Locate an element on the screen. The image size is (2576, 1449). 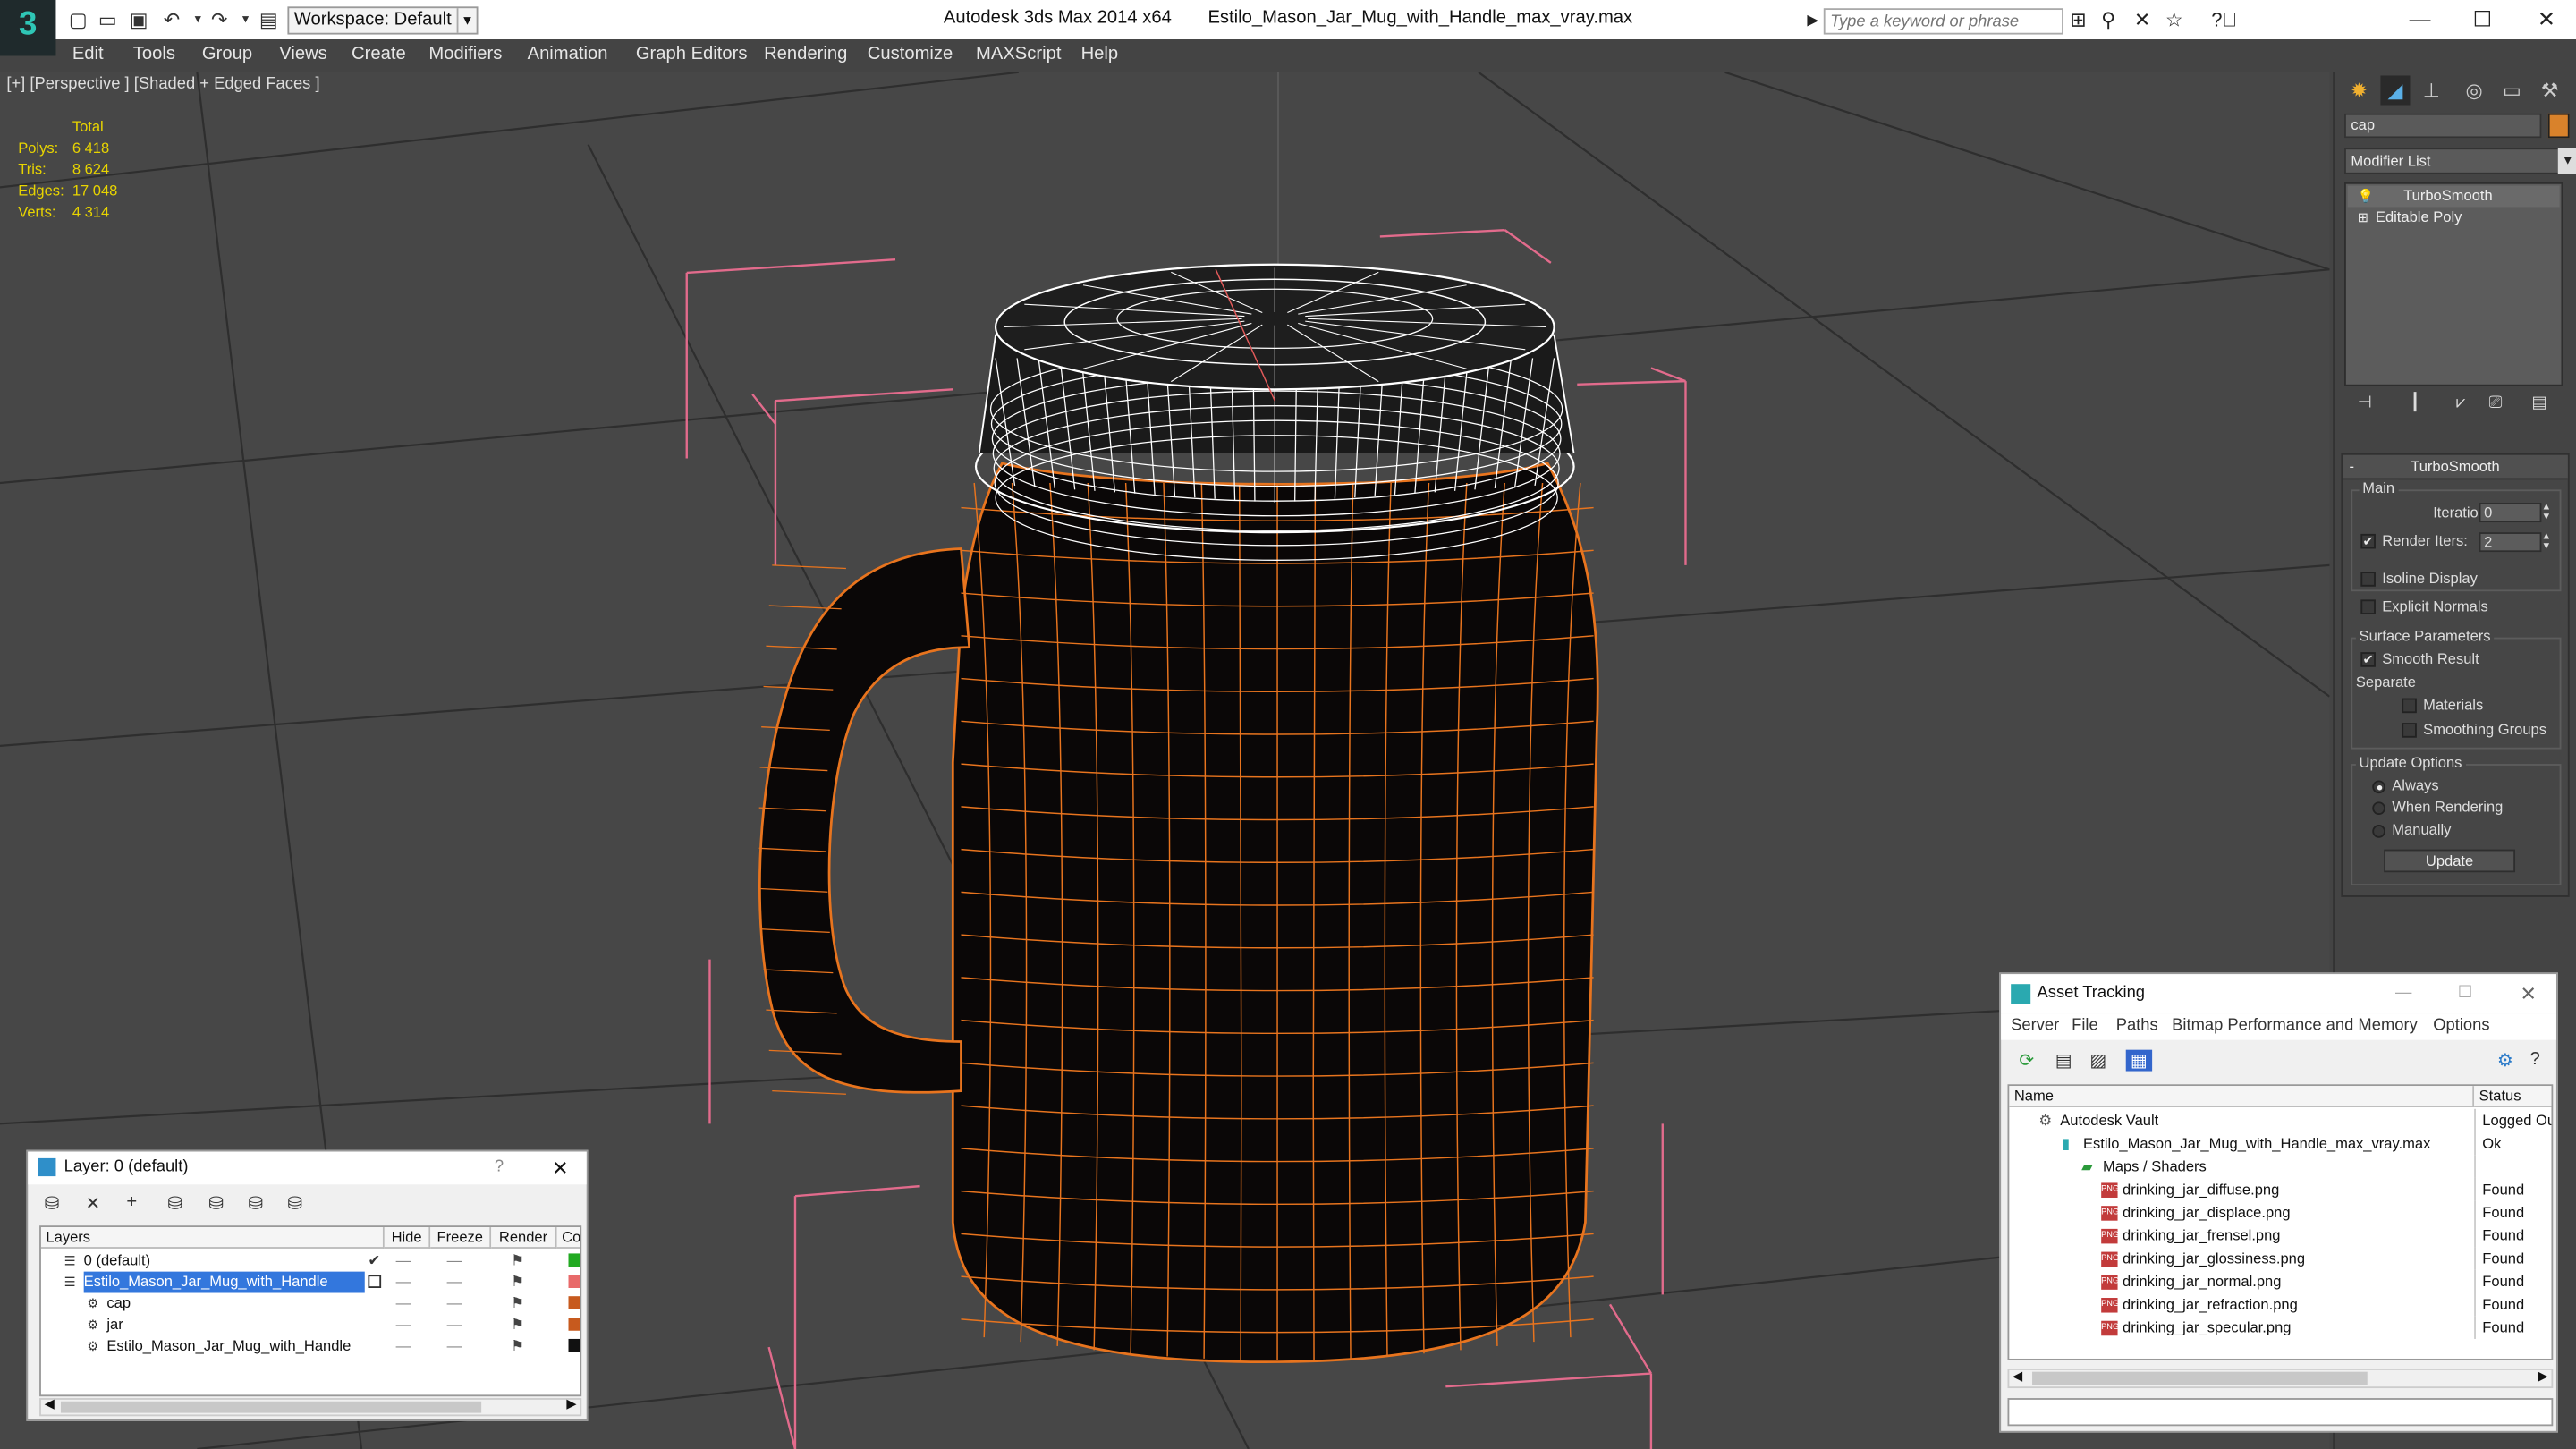
highlight-layer-icon: ⛁ is located at coordinates (216, 1203).